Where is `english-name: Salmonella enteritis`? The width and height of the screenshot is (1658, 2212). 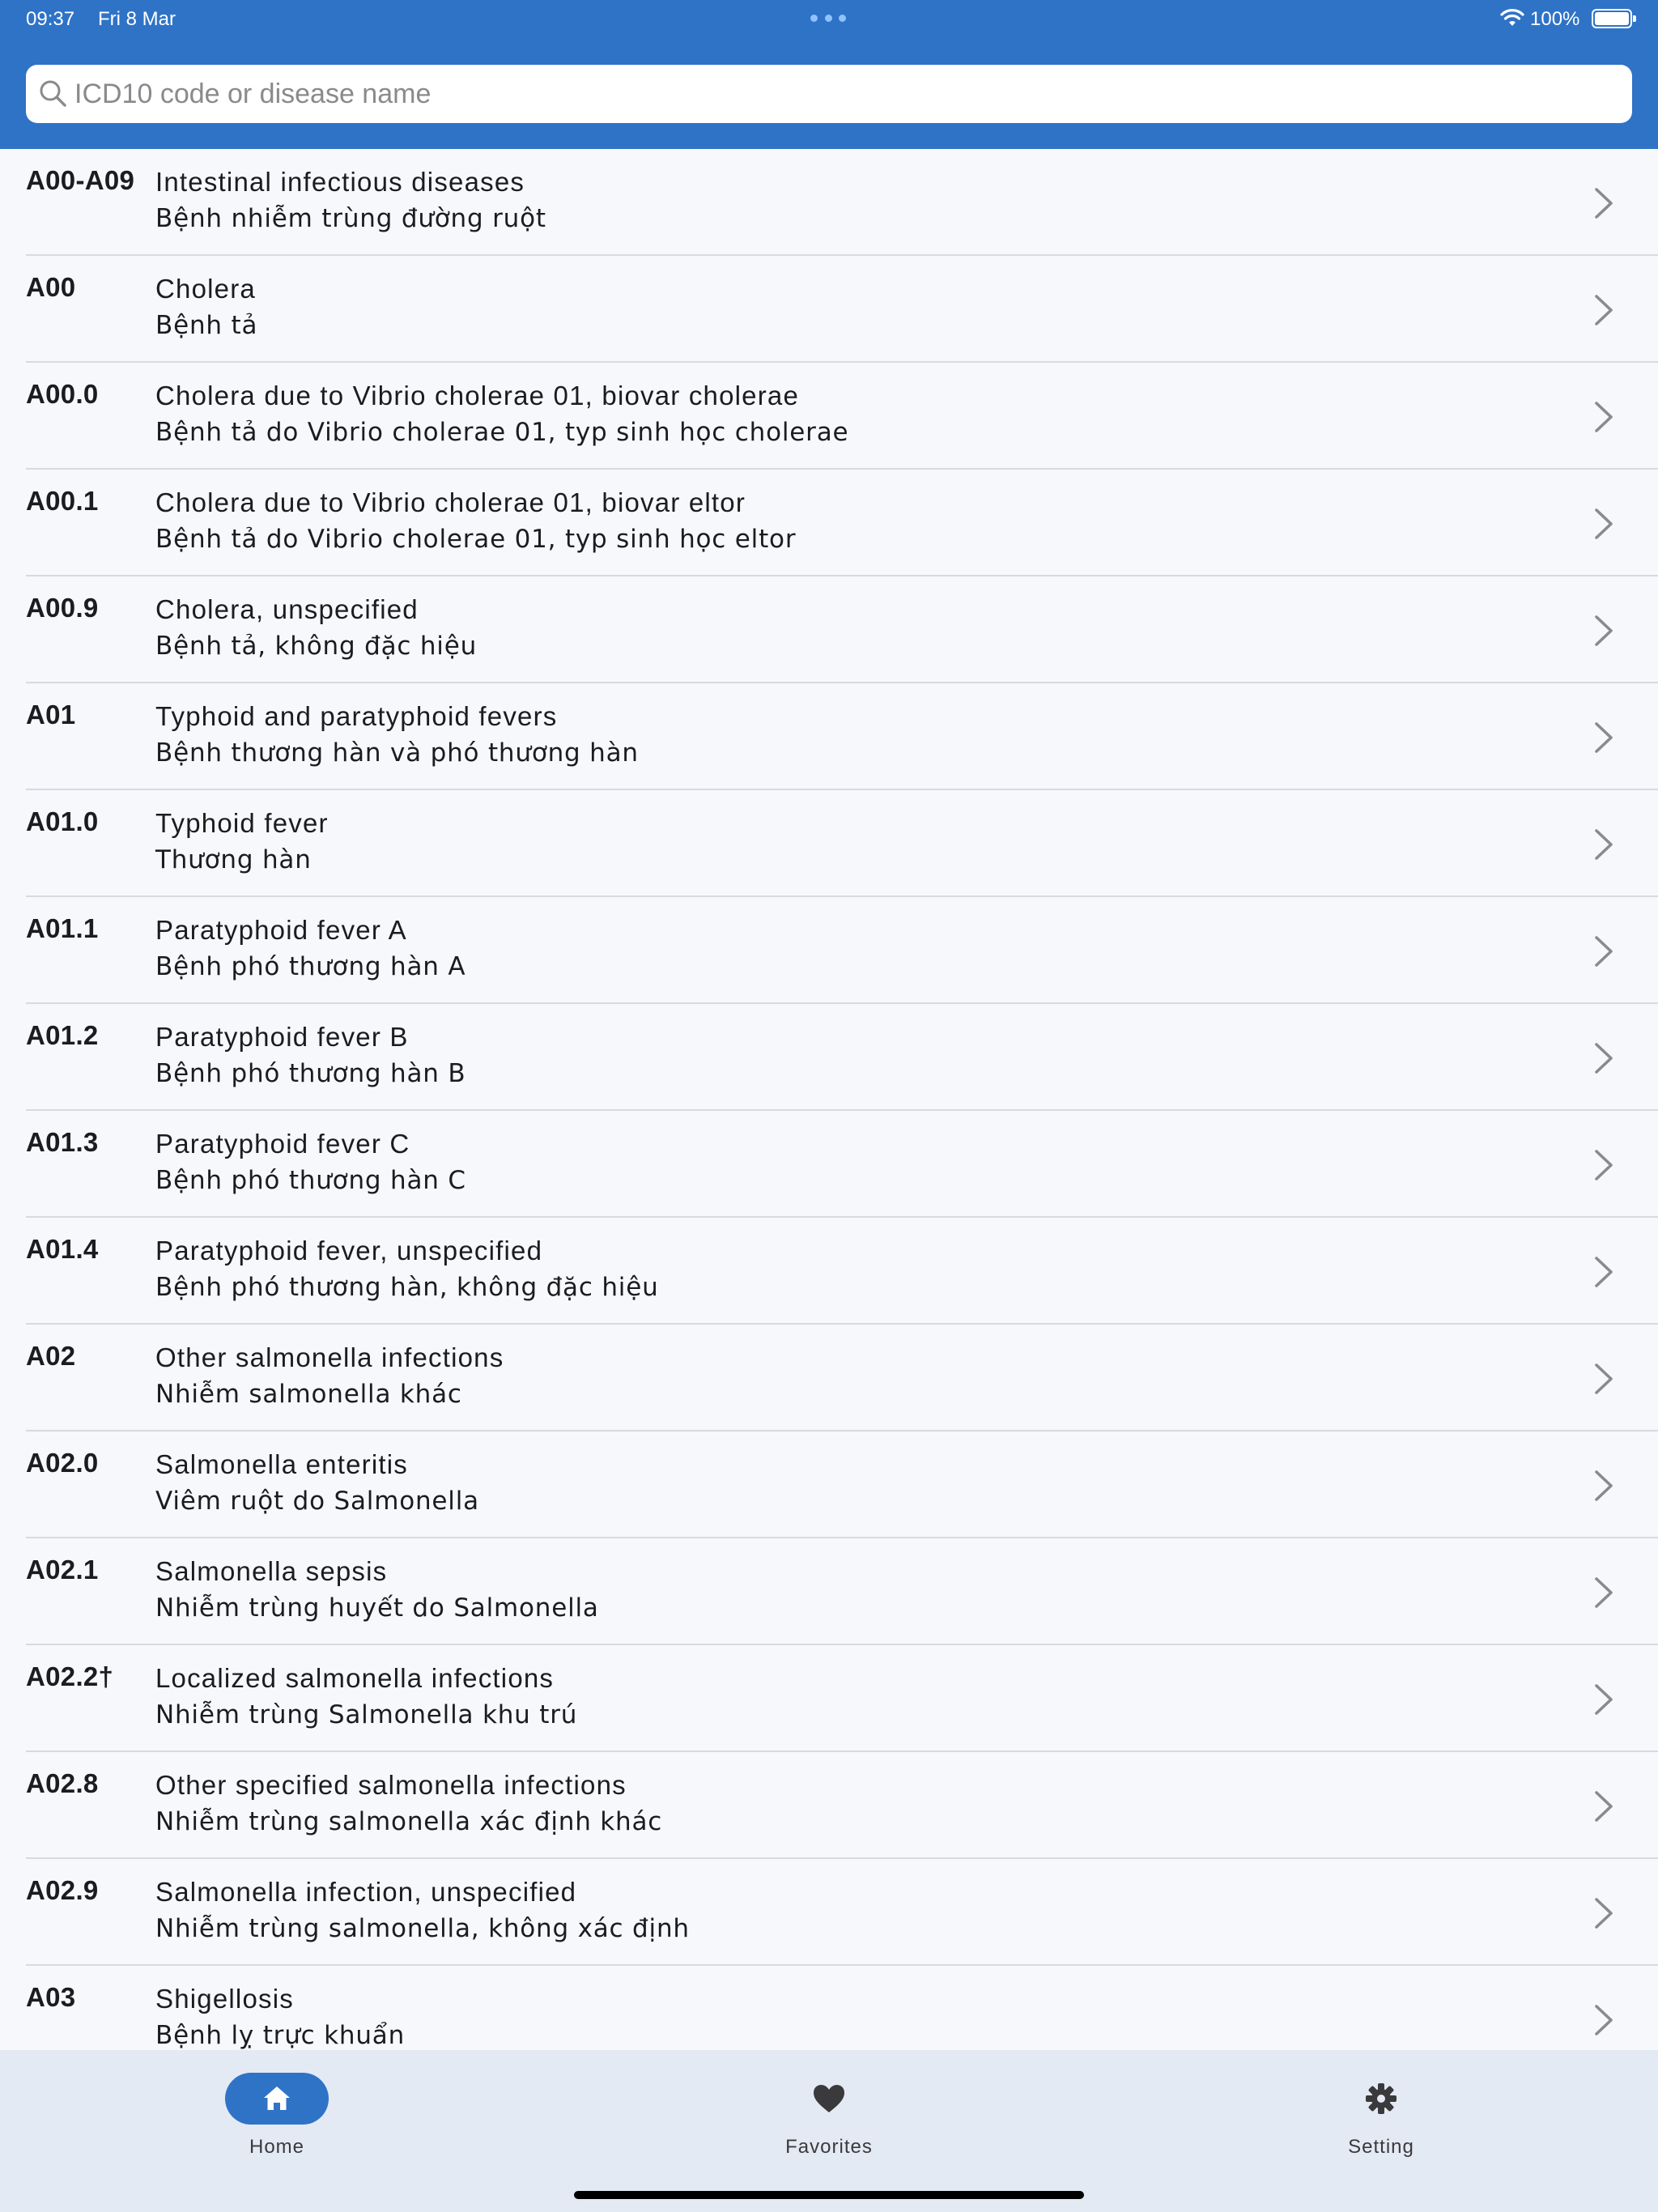
english-name: Salmonella enteritis is located at coordinates (281, 1464).